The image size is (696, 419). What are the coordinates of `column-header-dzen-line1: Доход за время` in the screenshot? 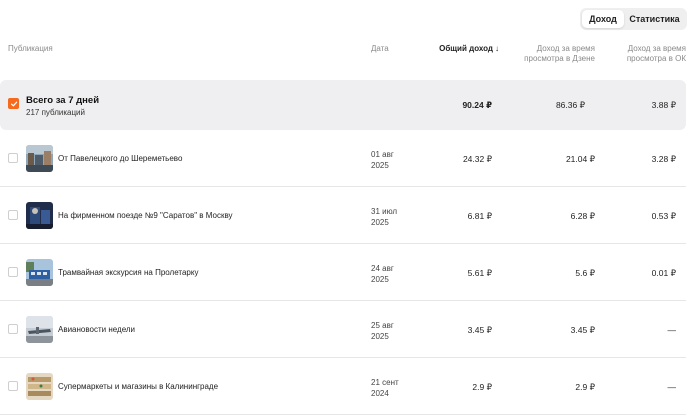 It's located at (565, 48).